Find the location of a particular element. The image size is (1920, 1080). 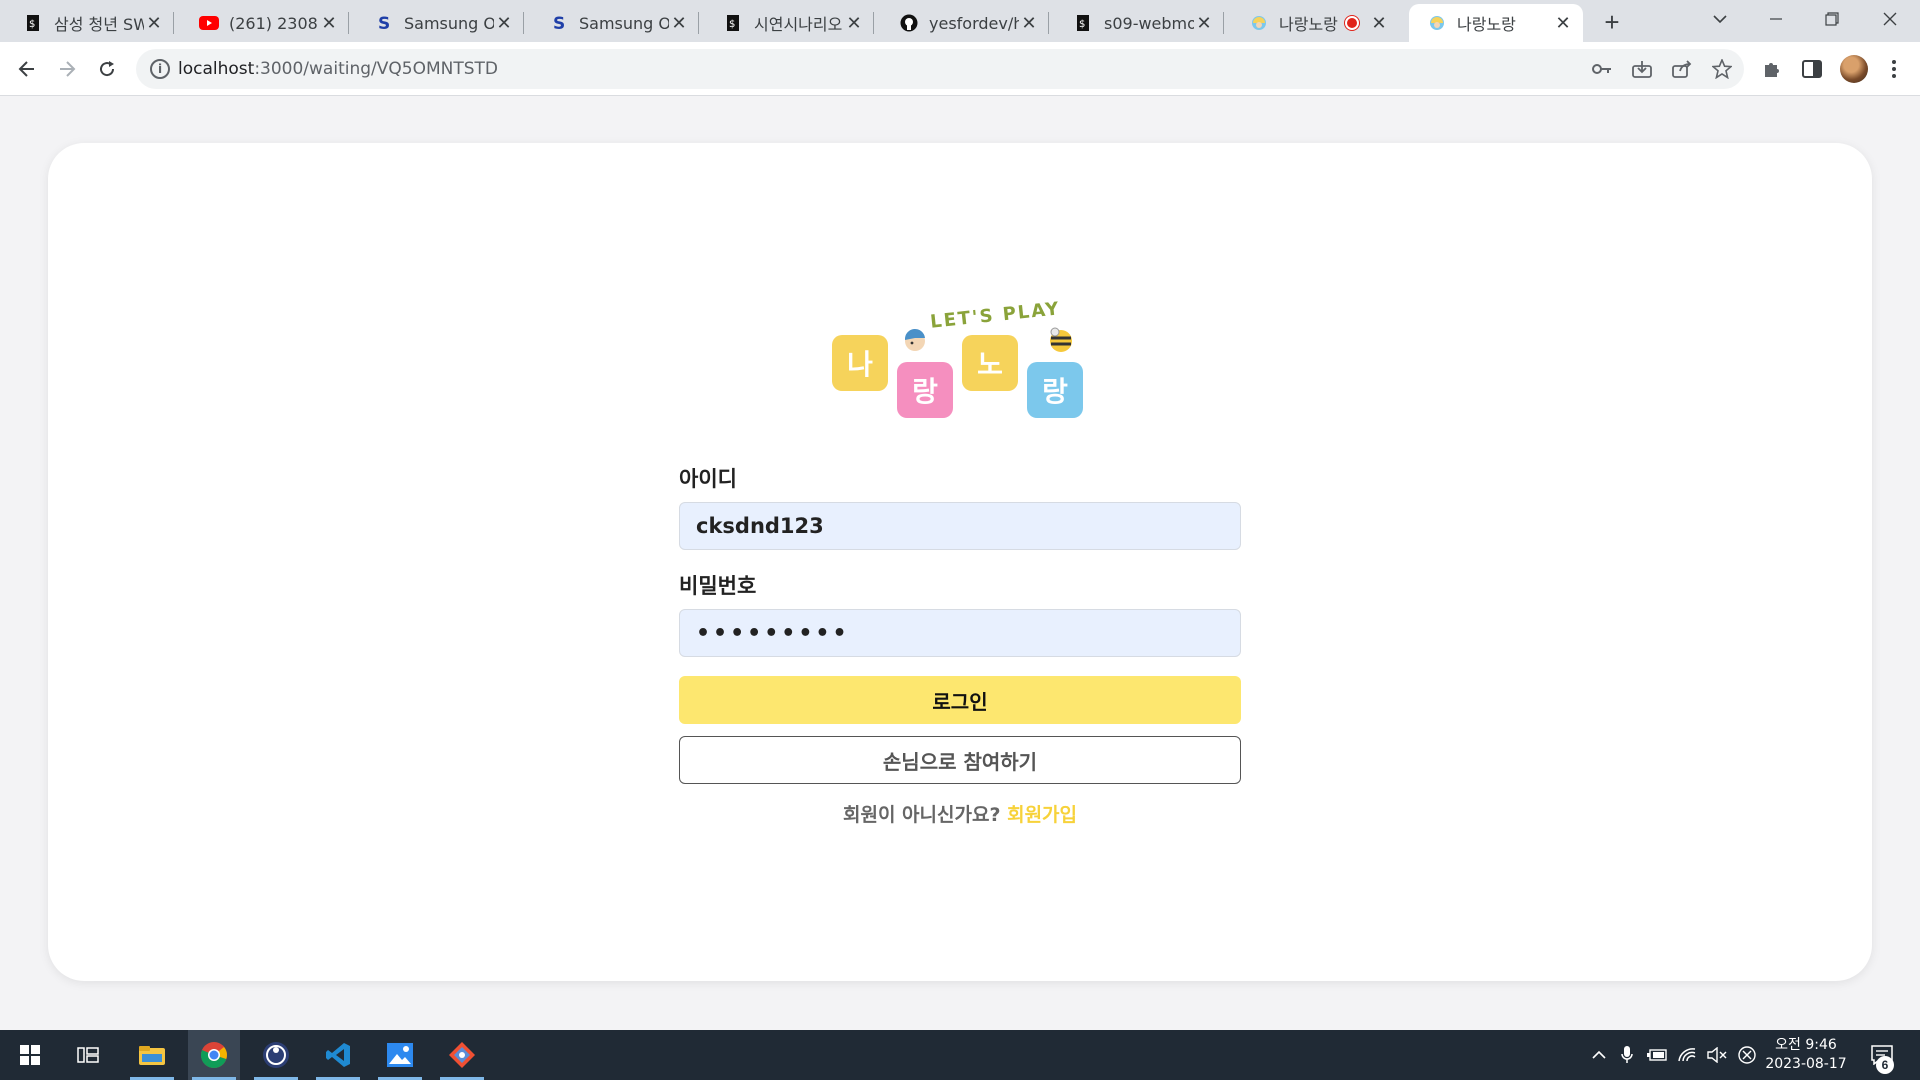

window-close-icon is located at coordinates (1890, 19).